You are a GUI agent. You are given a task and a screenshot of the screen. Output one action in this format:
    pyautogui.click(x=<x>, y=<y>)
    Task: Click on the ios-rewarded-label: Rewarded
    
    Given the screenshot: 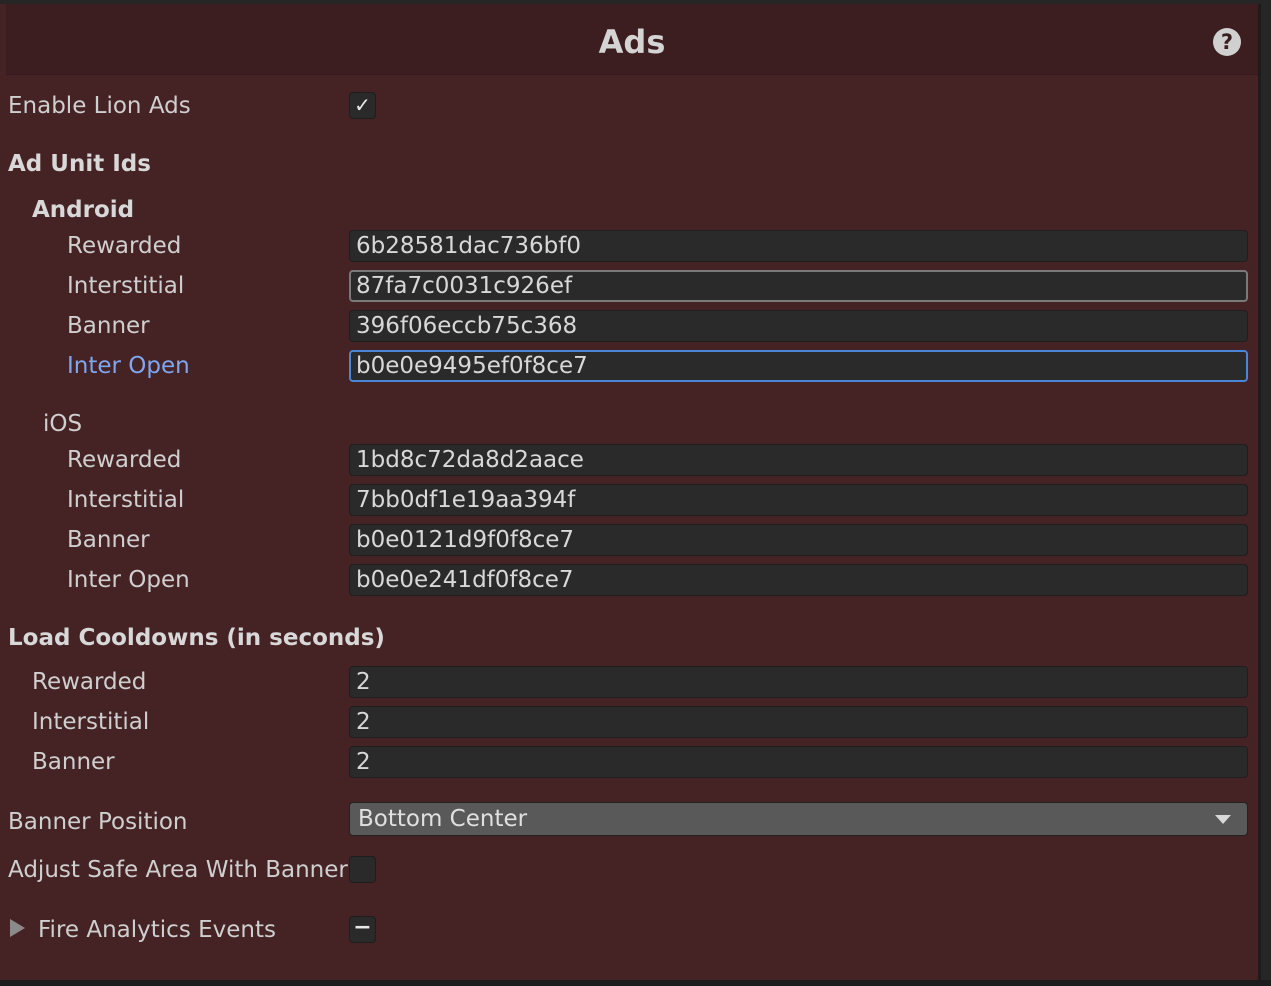 What is the action you would take?
    pyautogui.click(x=124, y=460)
    